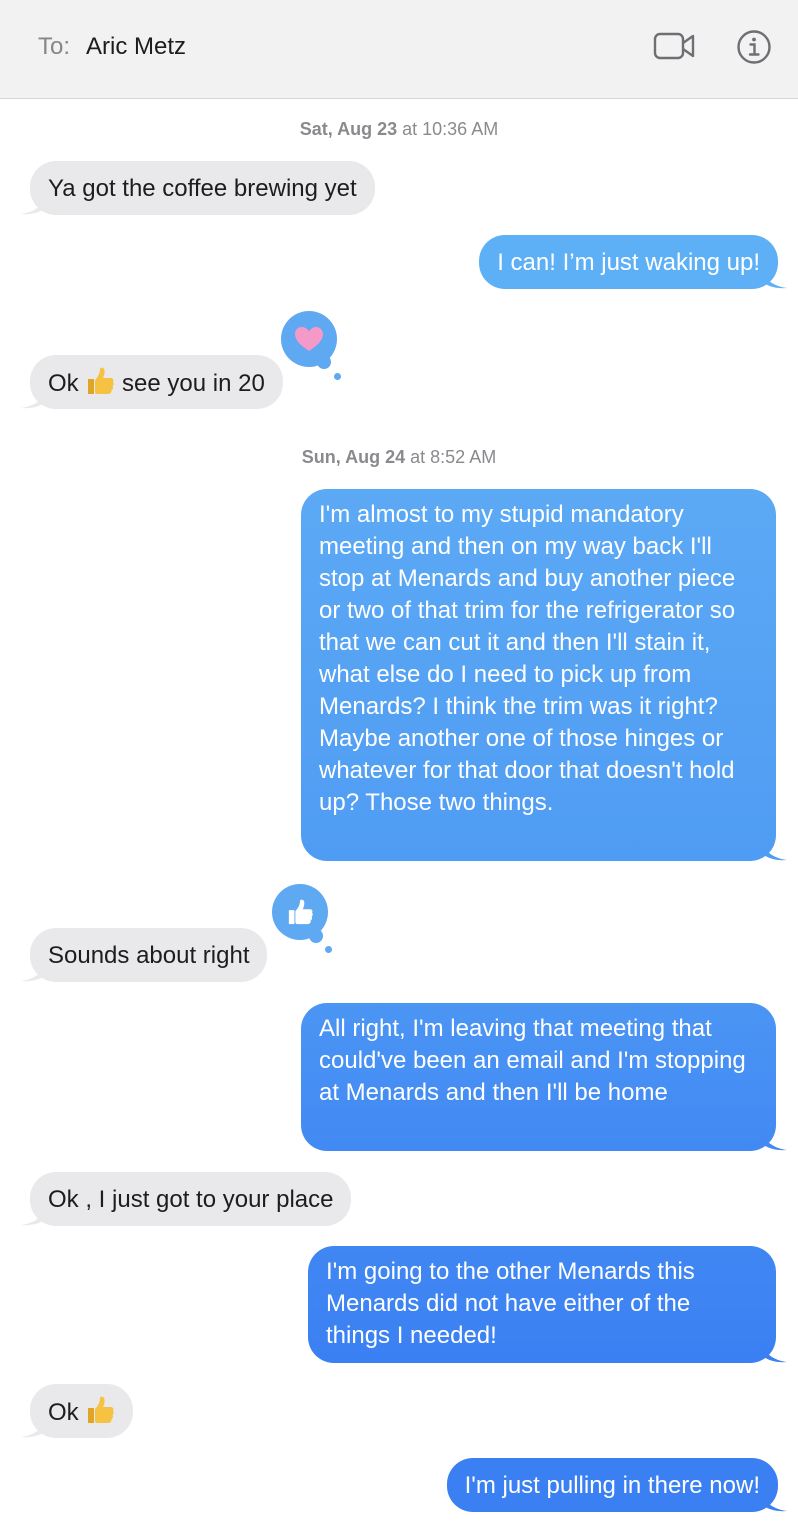 This screenshot has width=798, height=1524. I want to click on video-camera-icon, so click(675, 46).